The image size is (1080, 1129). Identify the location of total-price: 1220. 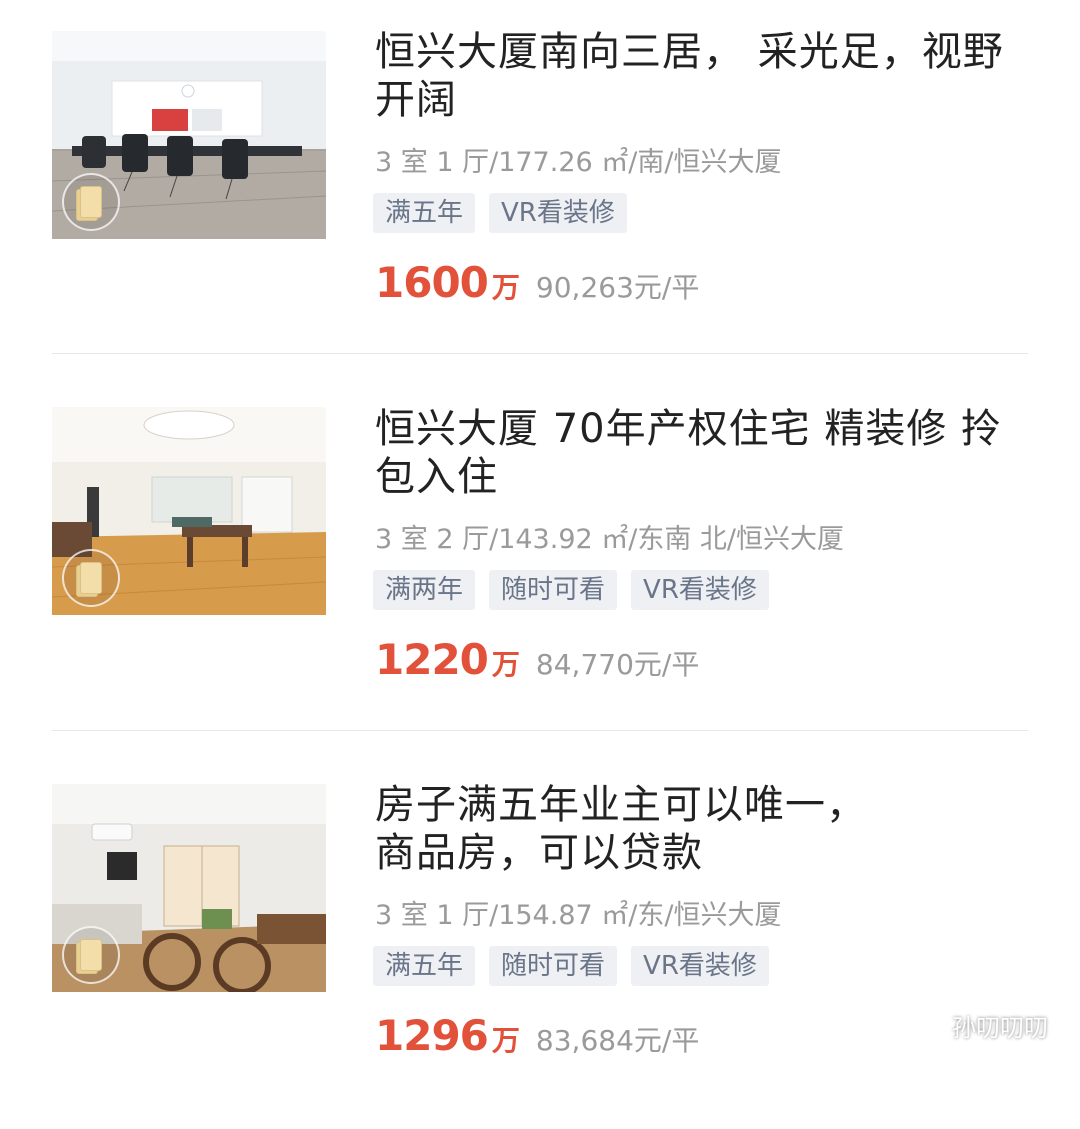
(432, 659).